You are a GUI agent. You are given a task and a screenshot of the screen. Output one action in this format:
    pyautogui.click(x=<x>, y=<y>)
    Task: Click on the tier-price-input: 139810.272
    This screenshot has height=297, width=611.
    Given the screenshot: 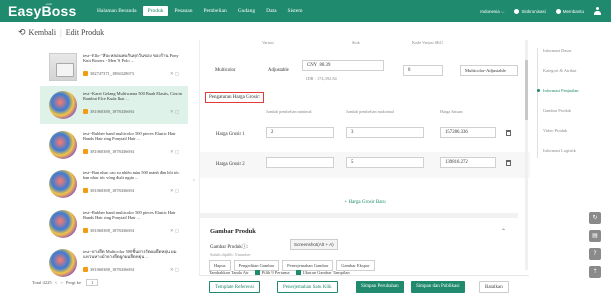 What is the action you would take?
    pyautogui.click(x=468, y=162)
    